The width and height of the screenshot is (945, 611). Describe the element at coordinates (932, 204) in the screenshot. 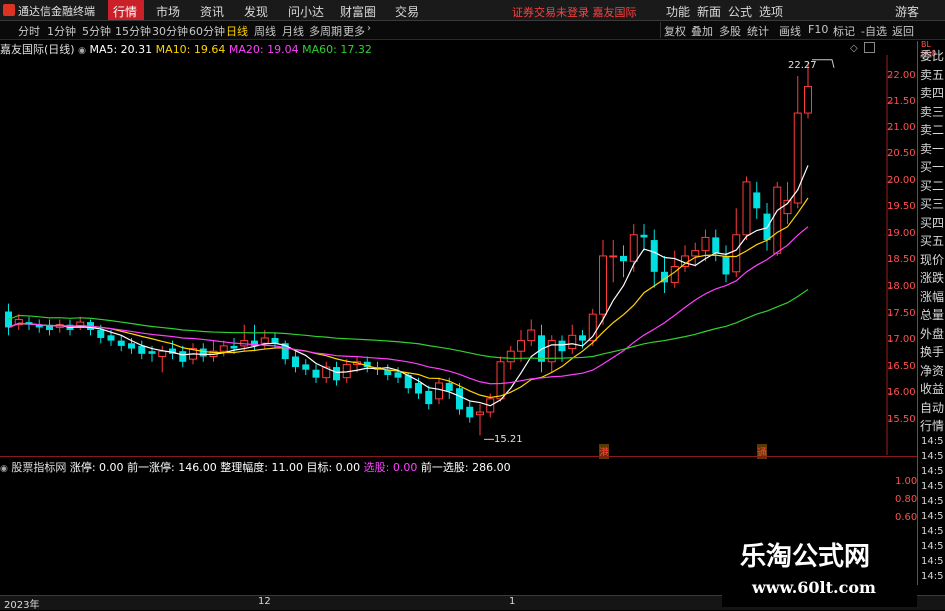

I see `quote-field-label: 买三` at that location.